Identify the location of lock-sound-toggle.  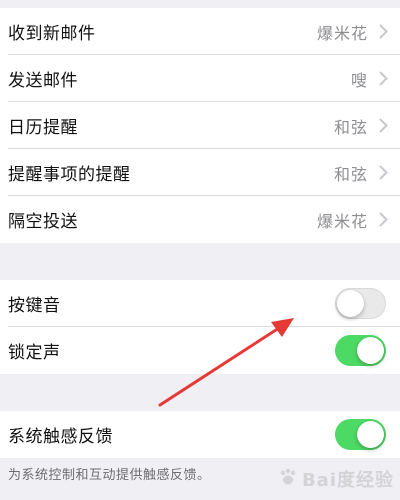
(360, 350).